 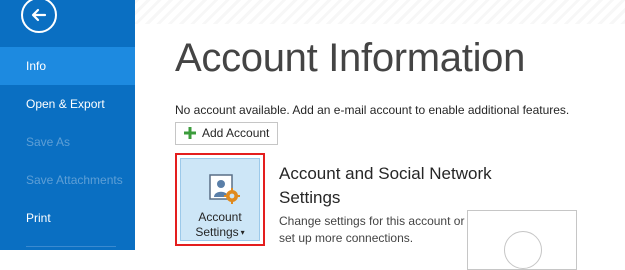 I want to click on nav-divider, so click(x=71, y=246).